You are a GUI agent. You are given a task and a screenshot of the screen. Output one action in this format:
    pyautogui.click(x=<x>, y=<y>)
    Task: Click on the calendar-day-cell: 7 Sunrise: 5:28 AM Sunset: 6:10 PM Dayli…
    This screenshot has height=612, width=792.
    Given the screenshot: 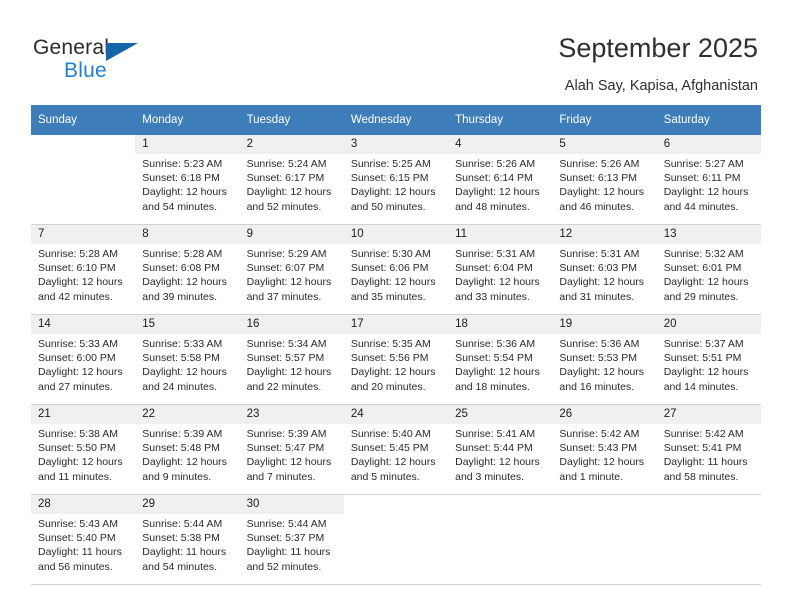 What is the action you would take?
    pyautogui.click(x=83, y=269)
    